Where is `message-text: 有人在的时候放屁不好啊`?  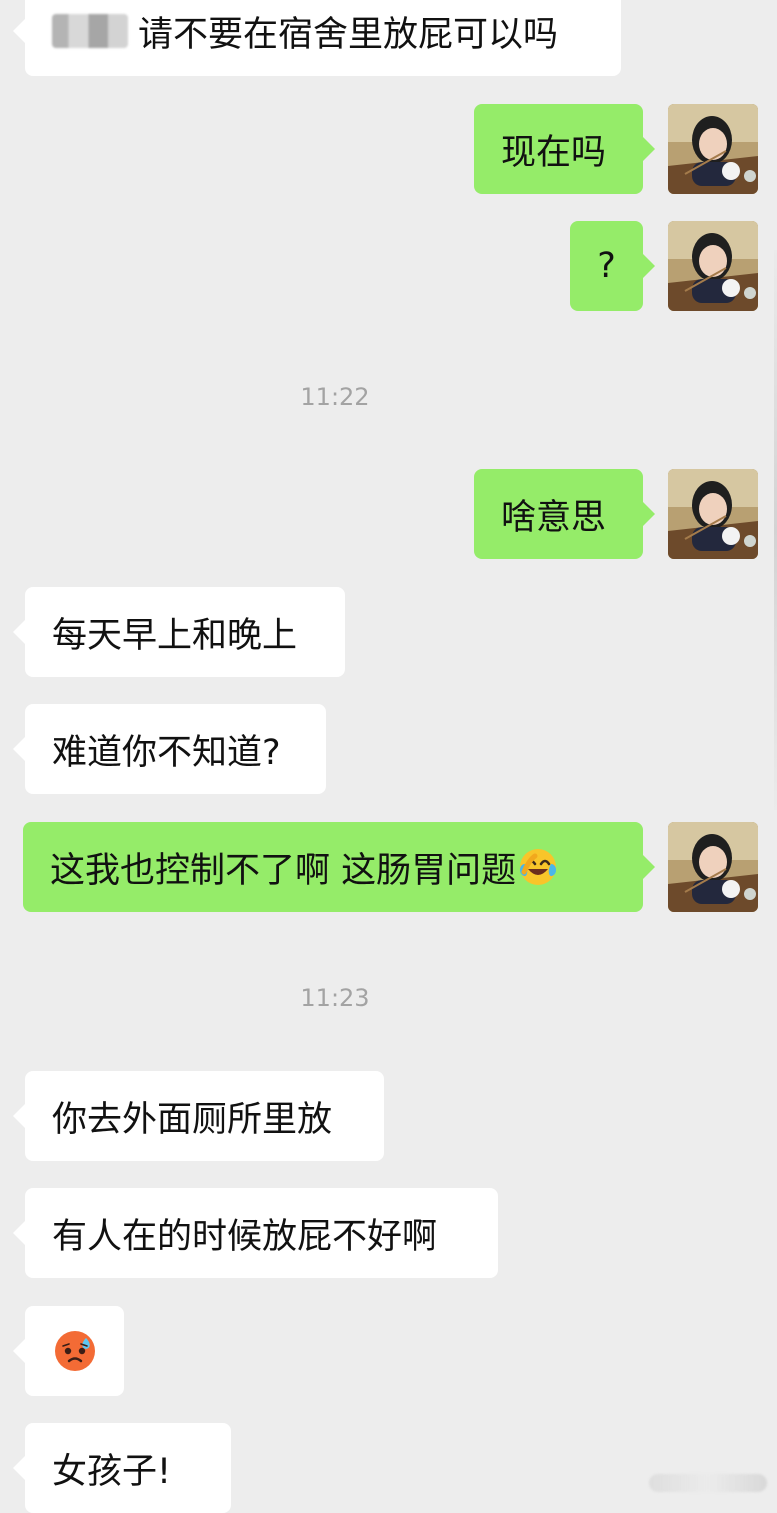 message-text: 有人在的时候放屁不好啊 is located at coordinates (245, 1236).